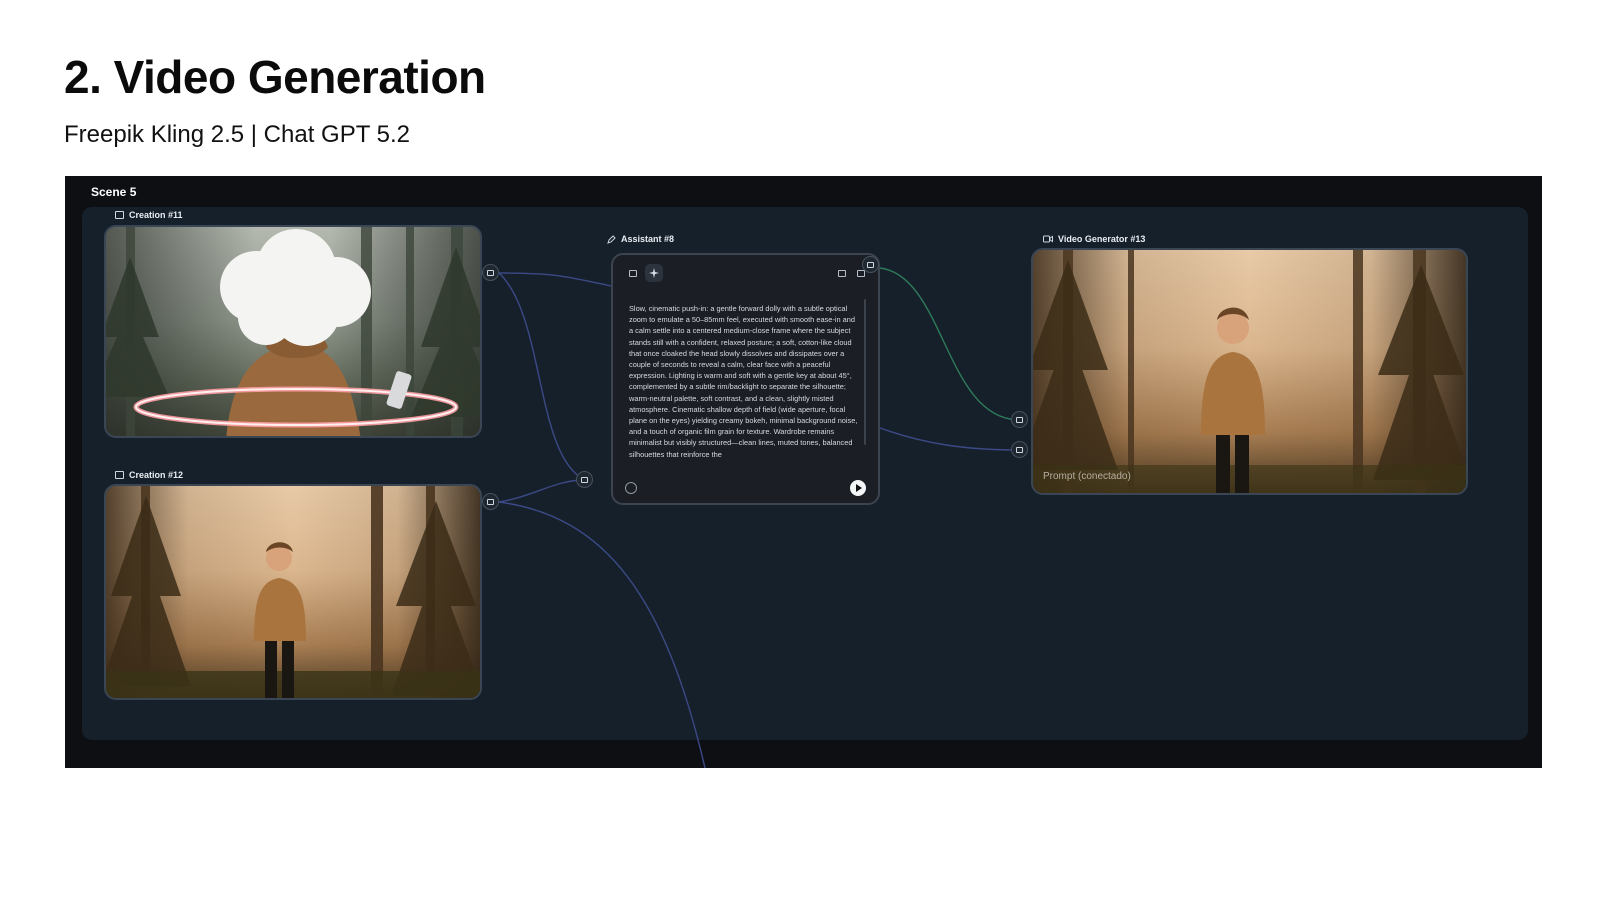 The width and height of the screenshot is (1600, 900). I want to click on magic-enhance-button, so click(654, 273).